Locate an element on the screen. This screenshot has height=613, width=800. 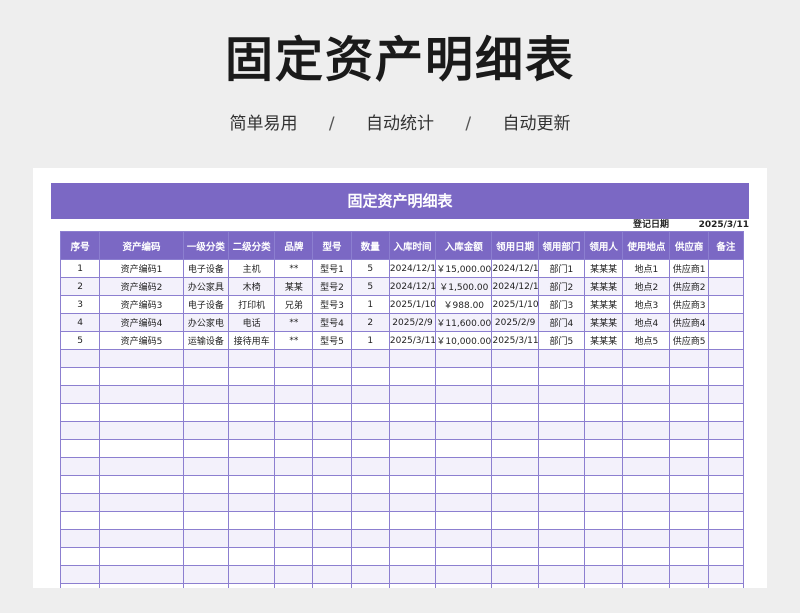
table-cell: ￥11,600.00 is located at coordinates (464, 322).